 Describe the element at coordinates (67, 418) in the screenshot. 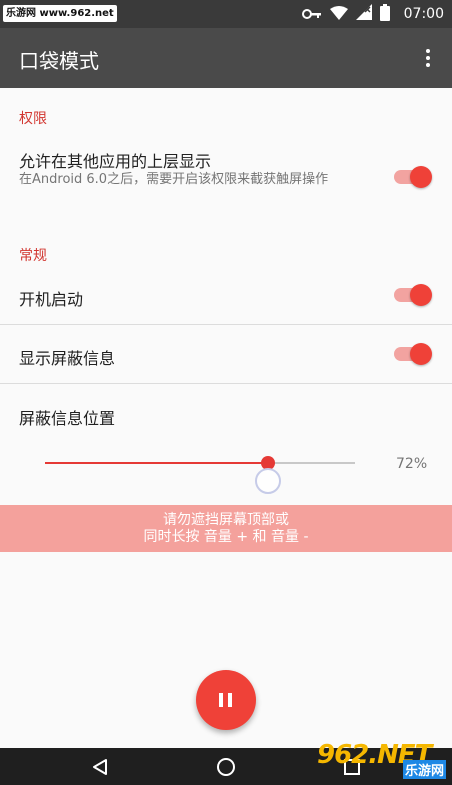

I see `mask-position-title: 屏蔽信息位置` at that location.